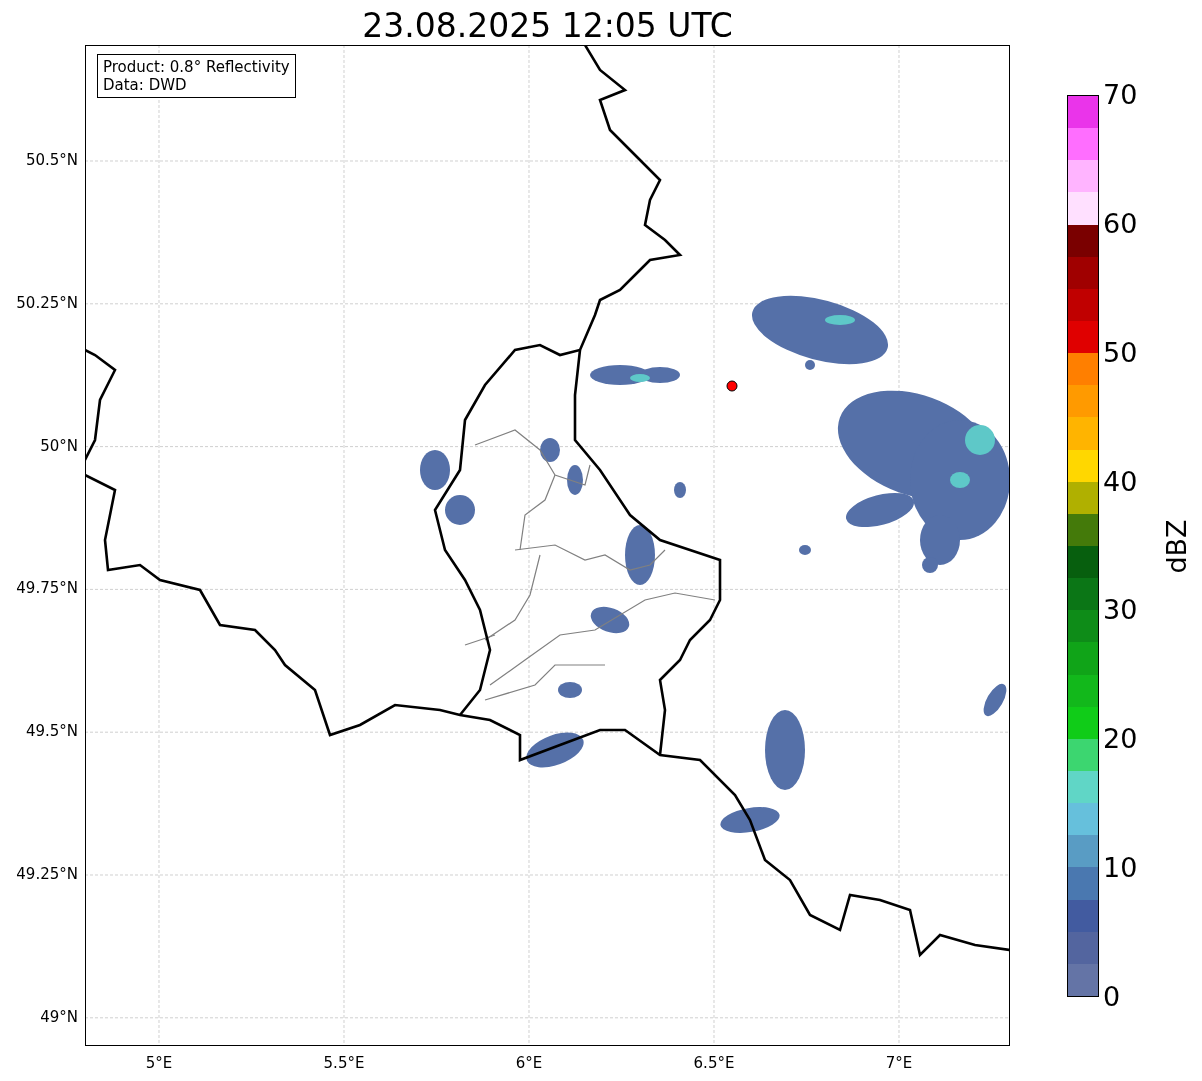  Describe the element at coordinates (1120, 610) in the screenshot. I see `colorbar-tick-label: 30` at that location.